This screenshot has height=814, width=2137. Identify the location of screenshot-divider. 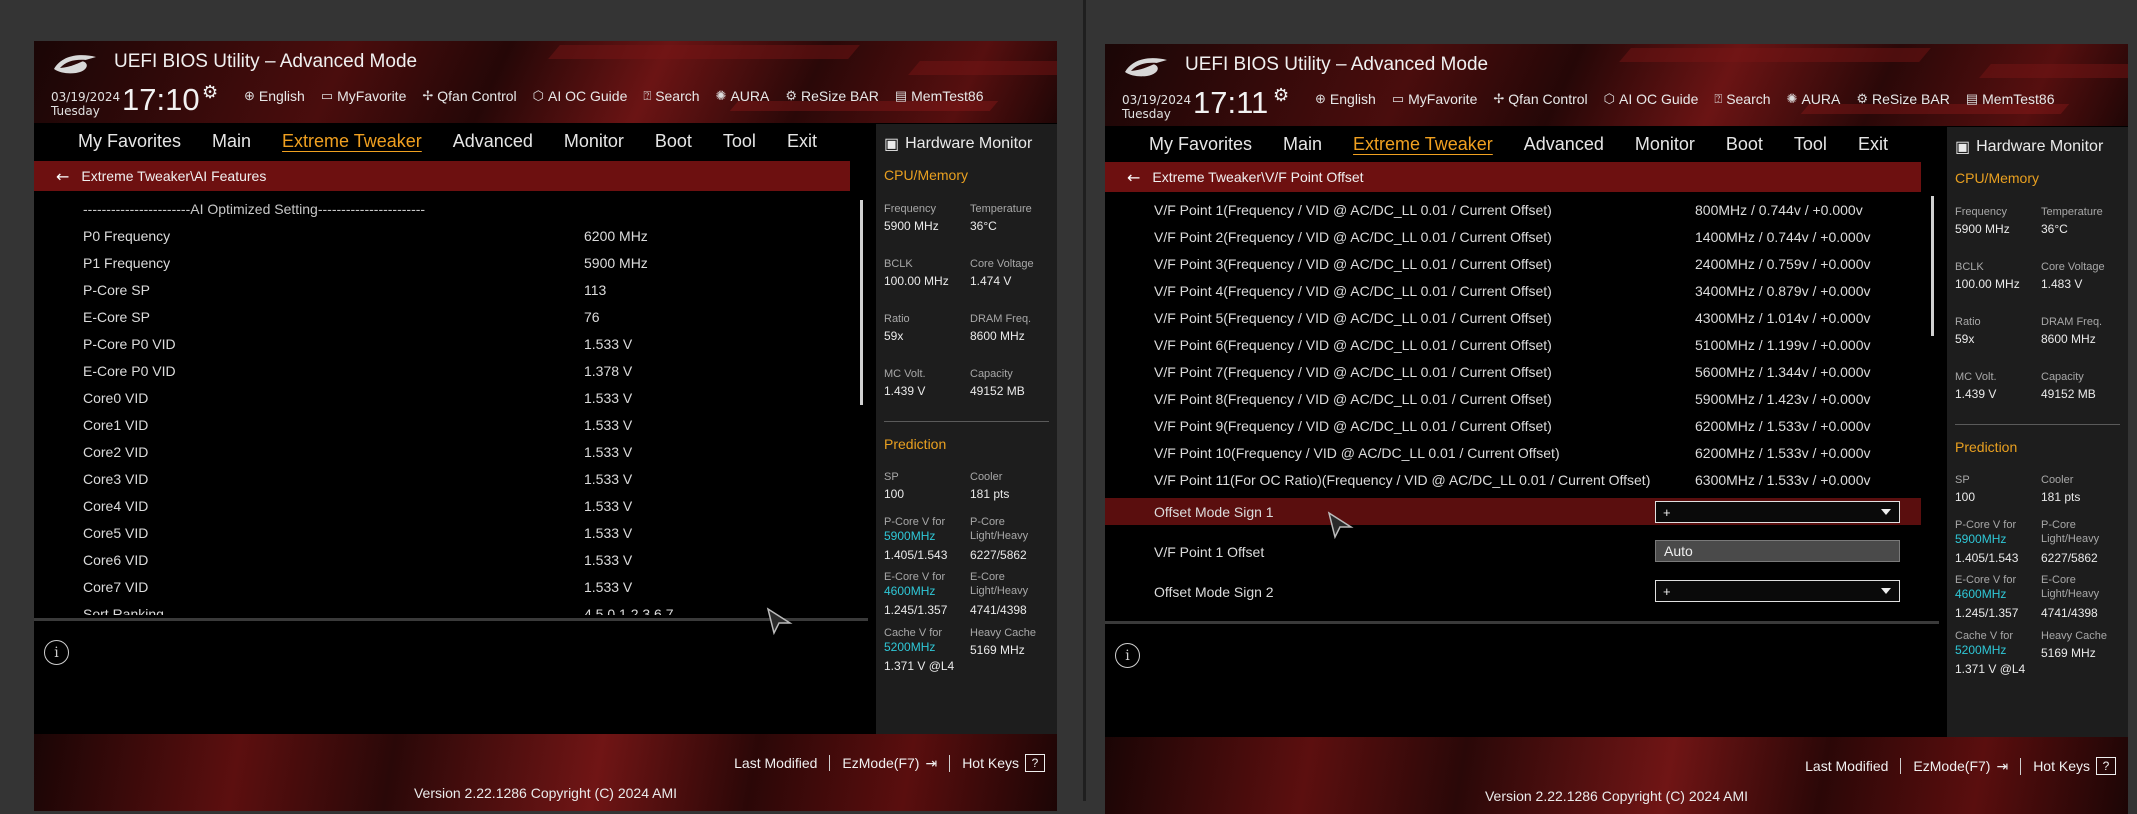
(1084, 400).